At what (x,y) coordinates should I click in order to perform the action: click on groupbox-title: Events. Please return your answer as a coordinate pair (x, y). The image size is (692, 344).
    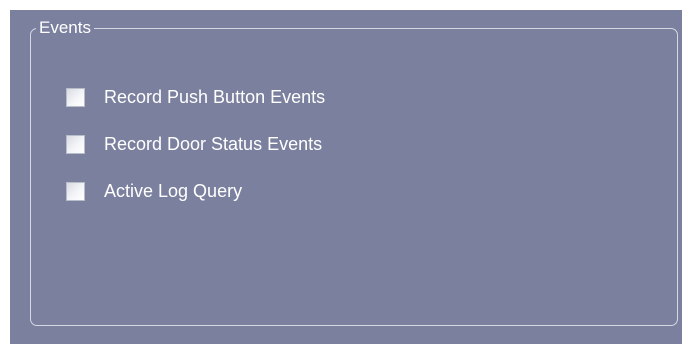
    Looking at the image, I should click on (65, 28).